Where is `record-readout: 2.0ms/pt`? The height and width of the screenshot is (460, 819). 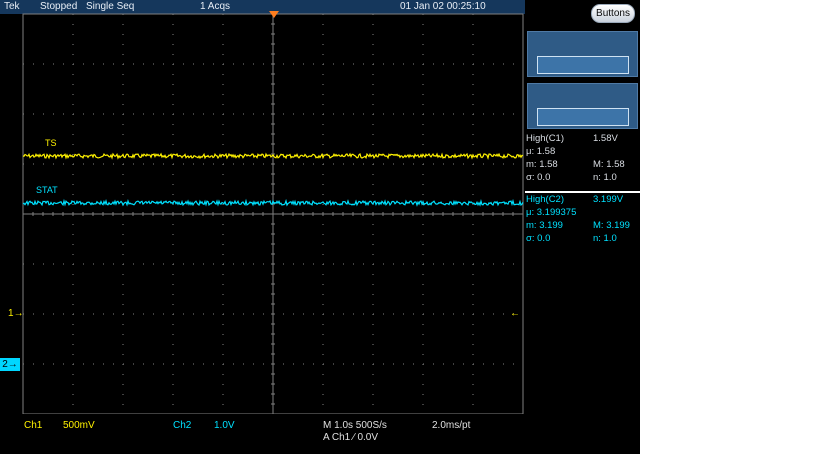
record-readout: 2.0ms/pt is located at coordinates (451, 425).